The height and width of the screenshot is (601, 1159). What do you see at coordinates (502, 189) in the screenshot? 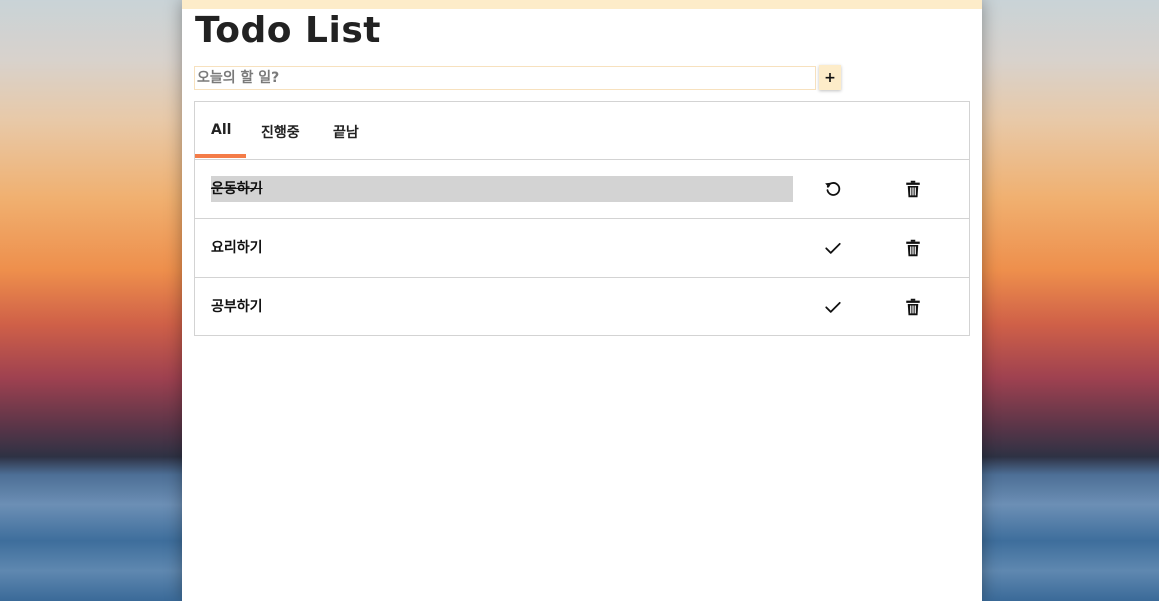
I see `task-text: 운동하기` at bounding box center [502, 189].